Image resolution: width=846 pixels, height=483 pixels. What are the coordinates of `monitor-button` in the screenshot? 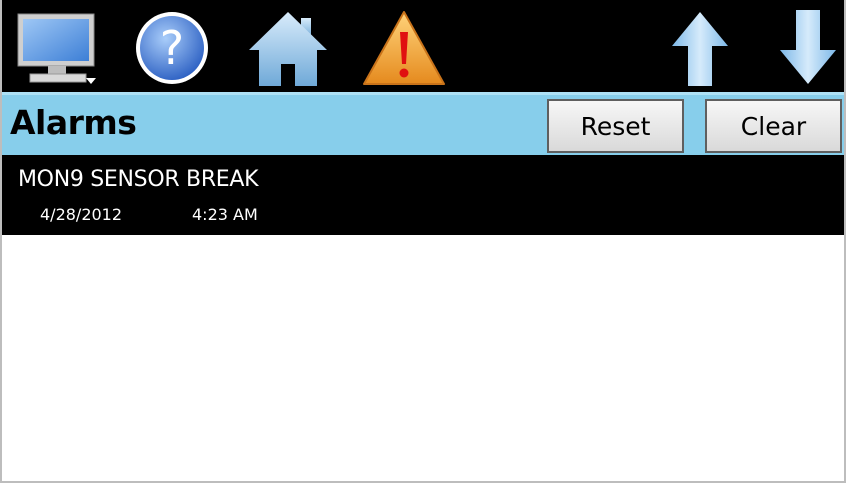 It's located at (57, 48).